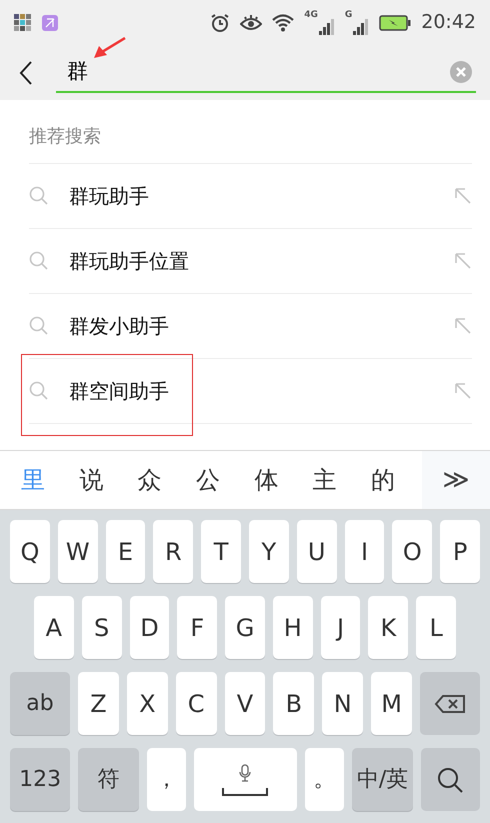 Image resolution: width=490 pixels, height=823 pixels. Describe the element at coordinates (126, 551) in the screenshot. I see `keyboard-key: E` at that location.